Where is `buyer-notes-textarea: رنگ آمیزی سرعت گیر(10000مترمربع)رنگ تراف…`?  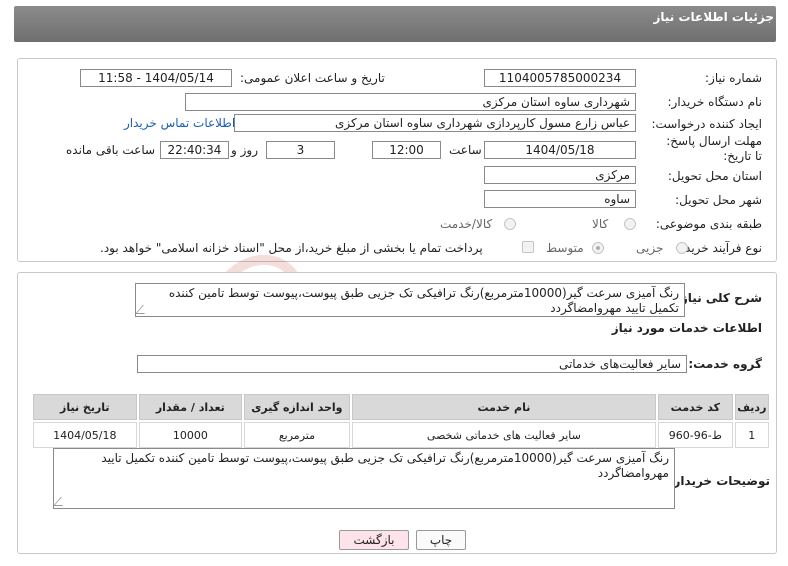 buyer-notes-textarea: رنگ آمیزی سرعت گیر(10000مترمربع)رنگ تراف… is located at coordinates (364, 478).